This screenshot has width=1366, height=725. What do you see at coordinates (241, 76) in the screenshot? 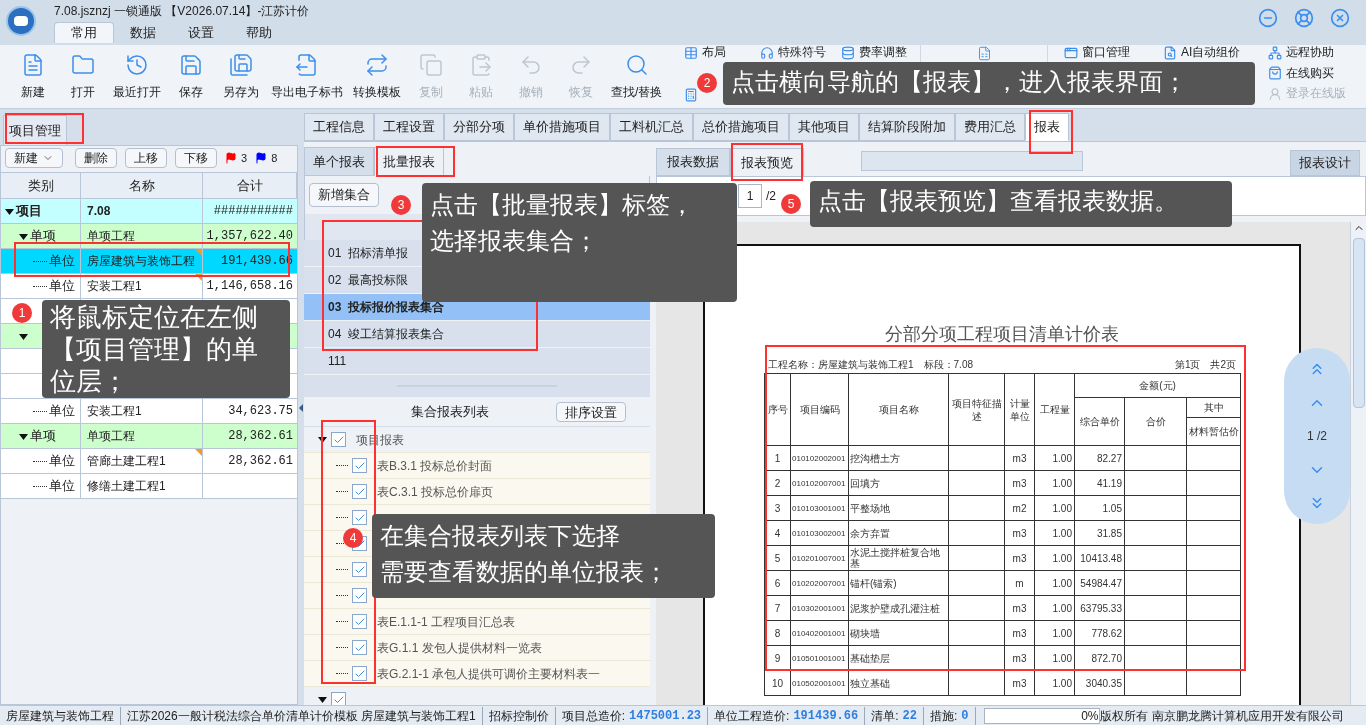
I see `toolbar-button: 另存为` at bounding box center [241, 76].